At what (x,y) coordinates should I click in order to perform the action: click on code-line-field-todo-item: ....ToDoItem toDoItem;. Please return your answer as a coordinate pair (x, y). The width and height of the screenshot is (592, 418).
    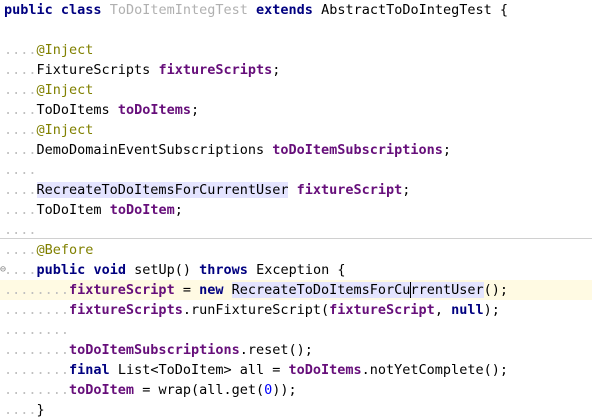
    Looking at the image, I should click on (296, 210).